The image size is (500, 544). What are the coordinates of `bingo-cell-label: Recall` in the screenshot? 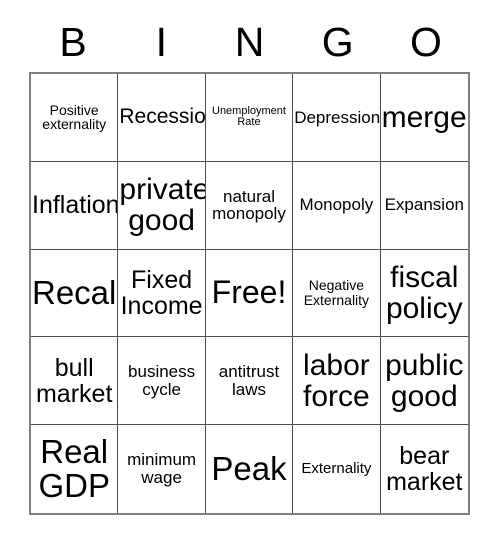 It's located at (75, 292).